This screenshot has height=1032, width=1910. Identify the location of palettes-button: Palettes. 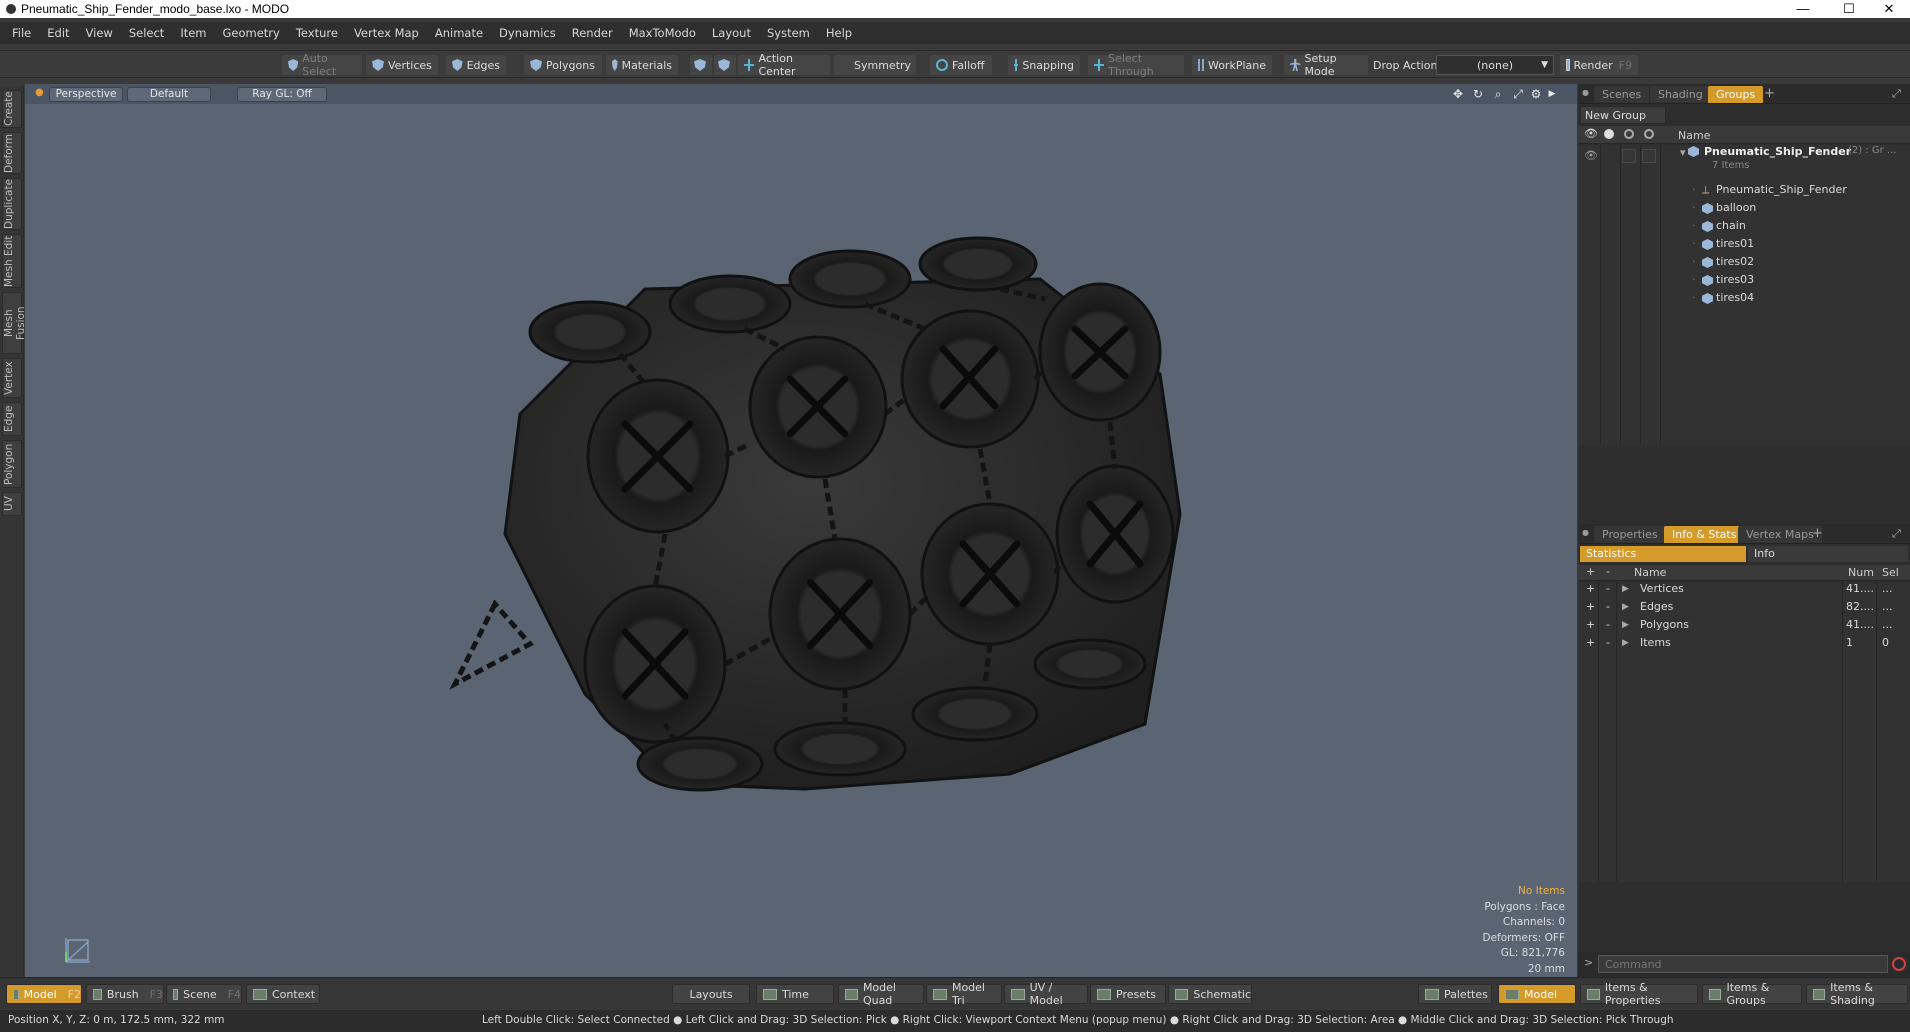
(1455, 994).